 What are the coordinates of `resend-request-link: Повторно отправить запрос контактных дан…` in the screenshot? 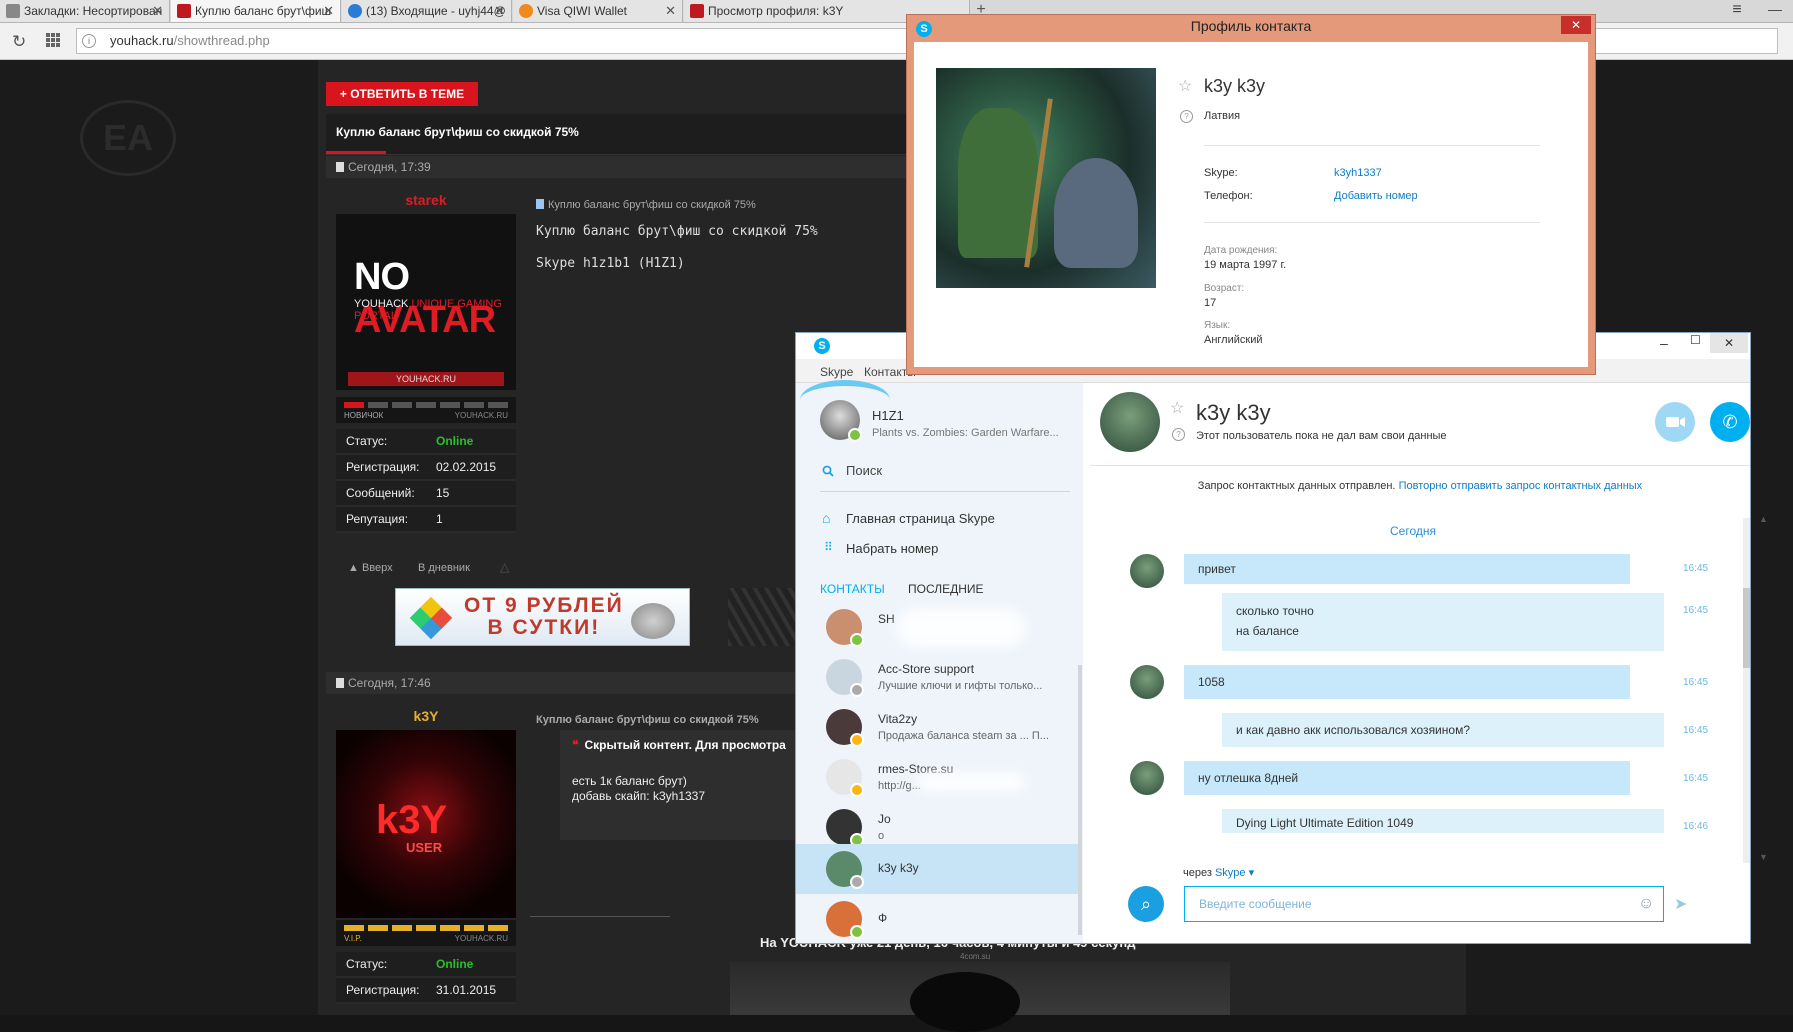 It's located at (1521, 486).